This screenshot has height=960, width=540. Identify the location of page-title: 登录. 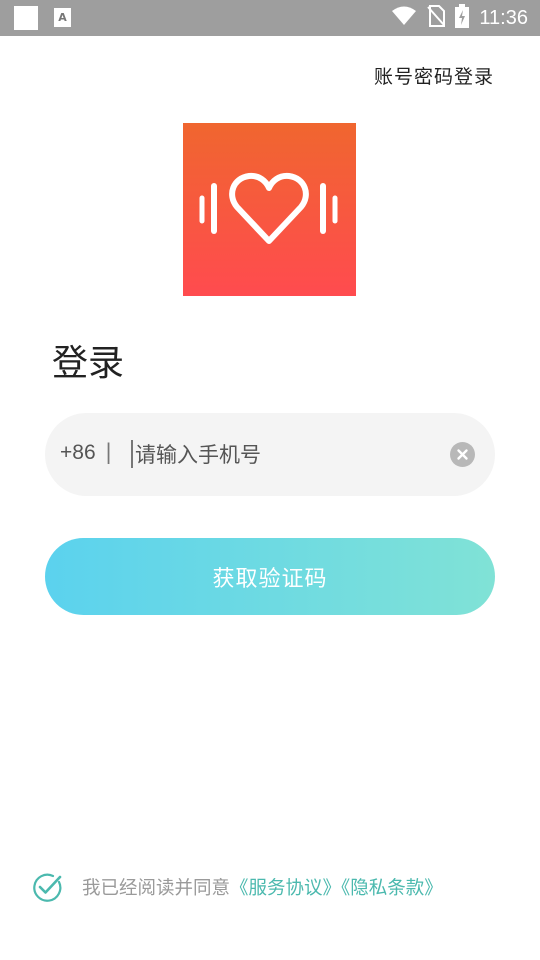
(88, 363).